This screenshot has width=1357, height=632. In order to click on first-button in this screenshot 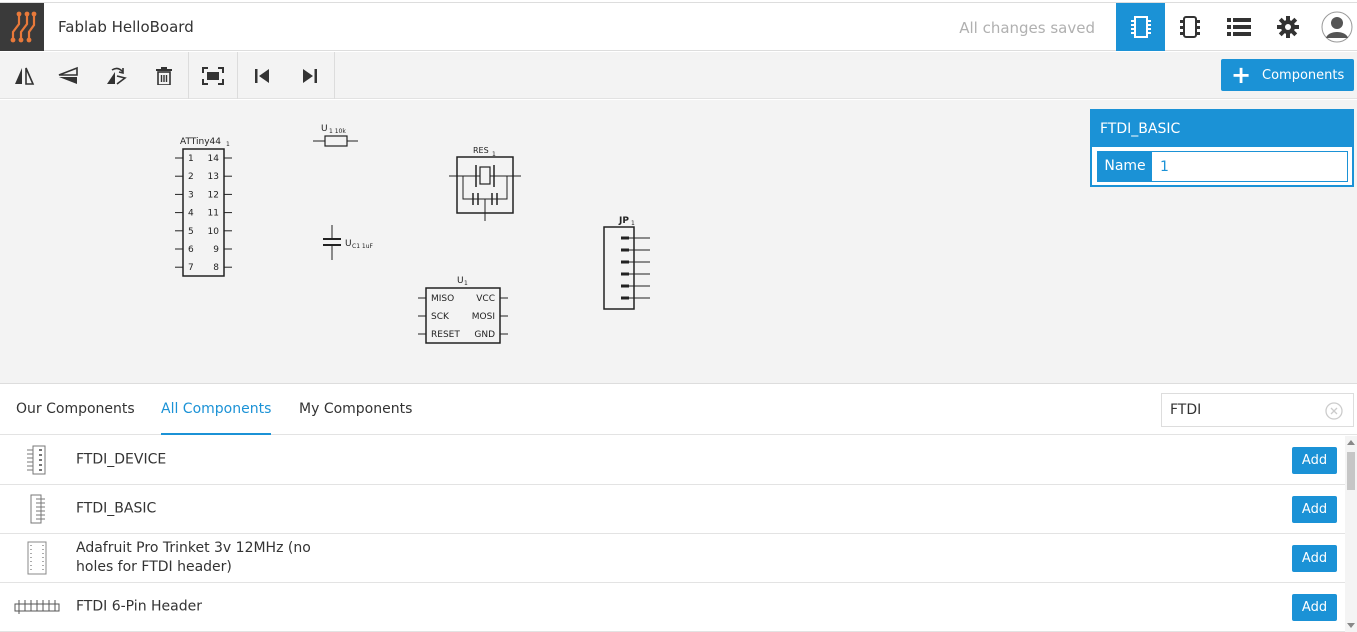, I will do `click(262, 75)`.